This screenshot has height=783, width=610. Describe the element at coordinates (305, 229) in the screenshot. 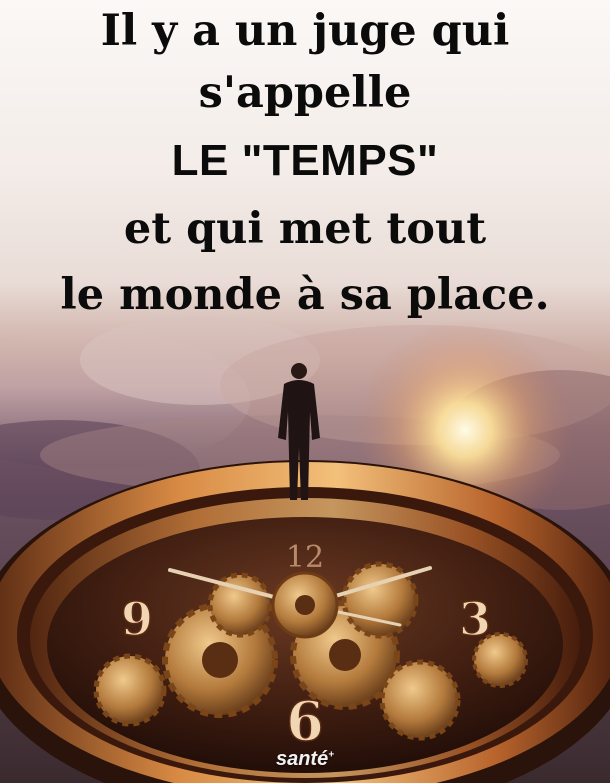

I see `quote-line-4: et qui met tout` at that location.